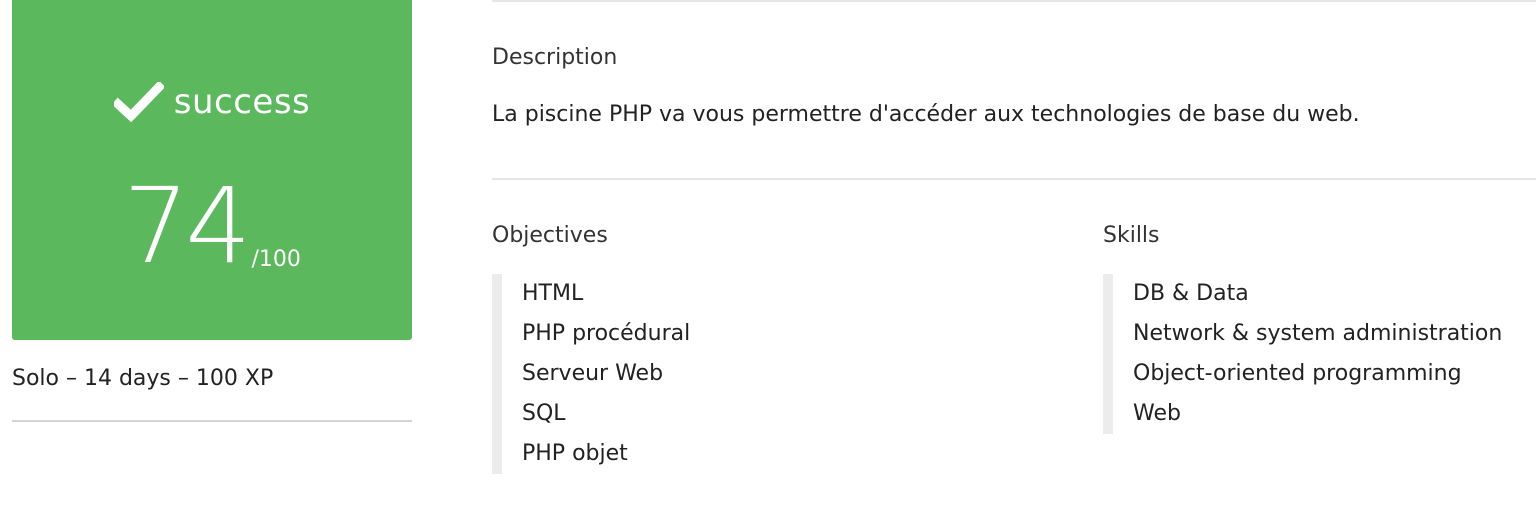 This screenshot has height=506, width=1536. I want to click on description-heading: Description, so click(555, 57).